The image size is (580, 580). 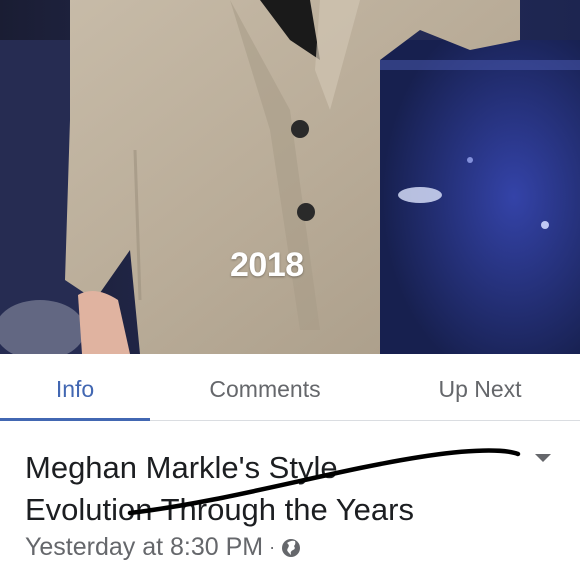 I want to click on year-caption: 2018, so click(x=267, y=265).